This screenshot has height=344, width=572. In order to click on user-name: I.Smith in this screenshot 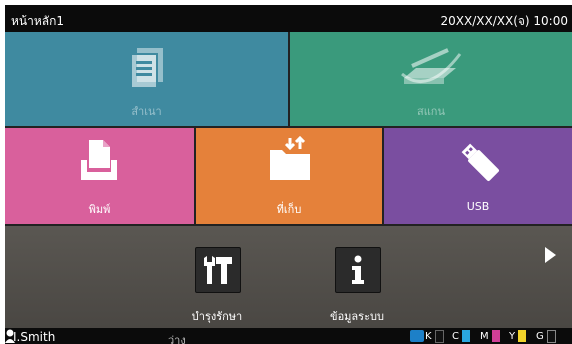, I will do `click(34, 337)`.